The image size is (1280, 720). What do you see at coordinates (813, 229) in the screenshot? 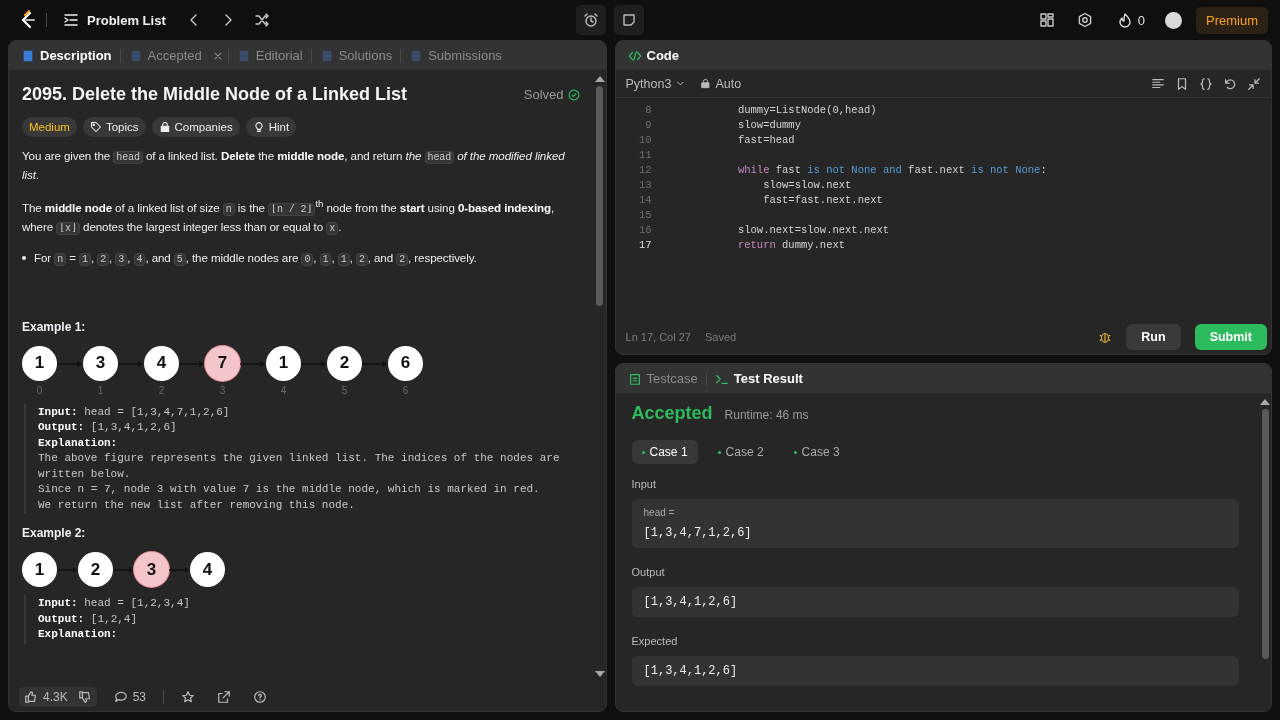
I see `code-line: slow.next=slow.next.next` at bounding box center [813, 229].